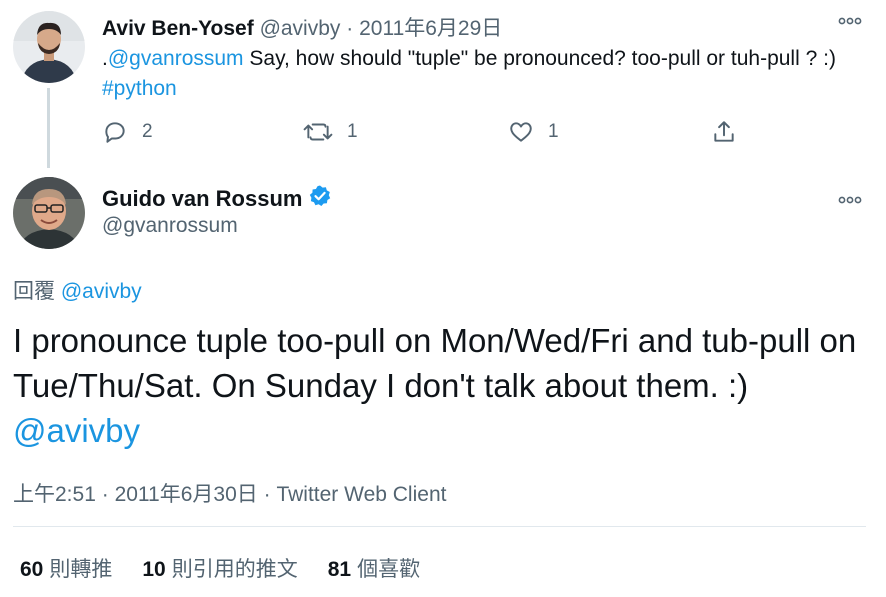 This screenshot has height=597, width=886. I want to click on likes-label: 個喜歡, so click(389, 569).